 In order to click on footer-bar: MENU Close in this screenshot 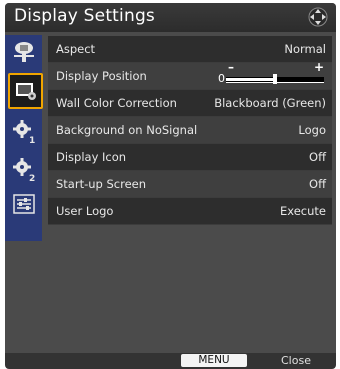, I will do `click(170, 361)`.